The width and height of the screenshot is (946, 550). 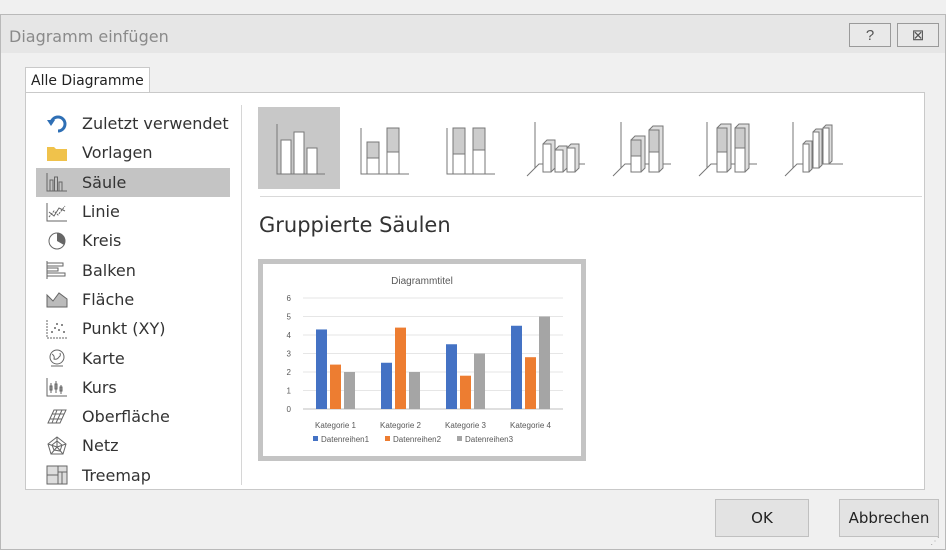 What do you see at coordinates (57, 475) in the screenshot?
I see `treemap-icon` at bounding box center [57, 475].